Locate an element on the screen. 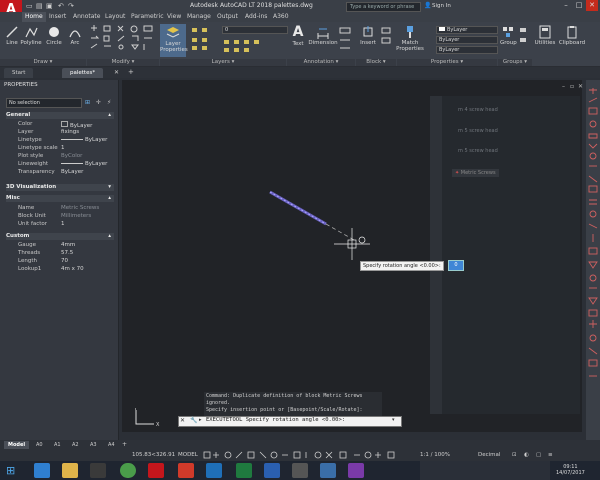 Image resolution: width=600 pixels, height=480 pixels. annotation-scale: 1:1 / 100% is located at coordinates (435, 455).